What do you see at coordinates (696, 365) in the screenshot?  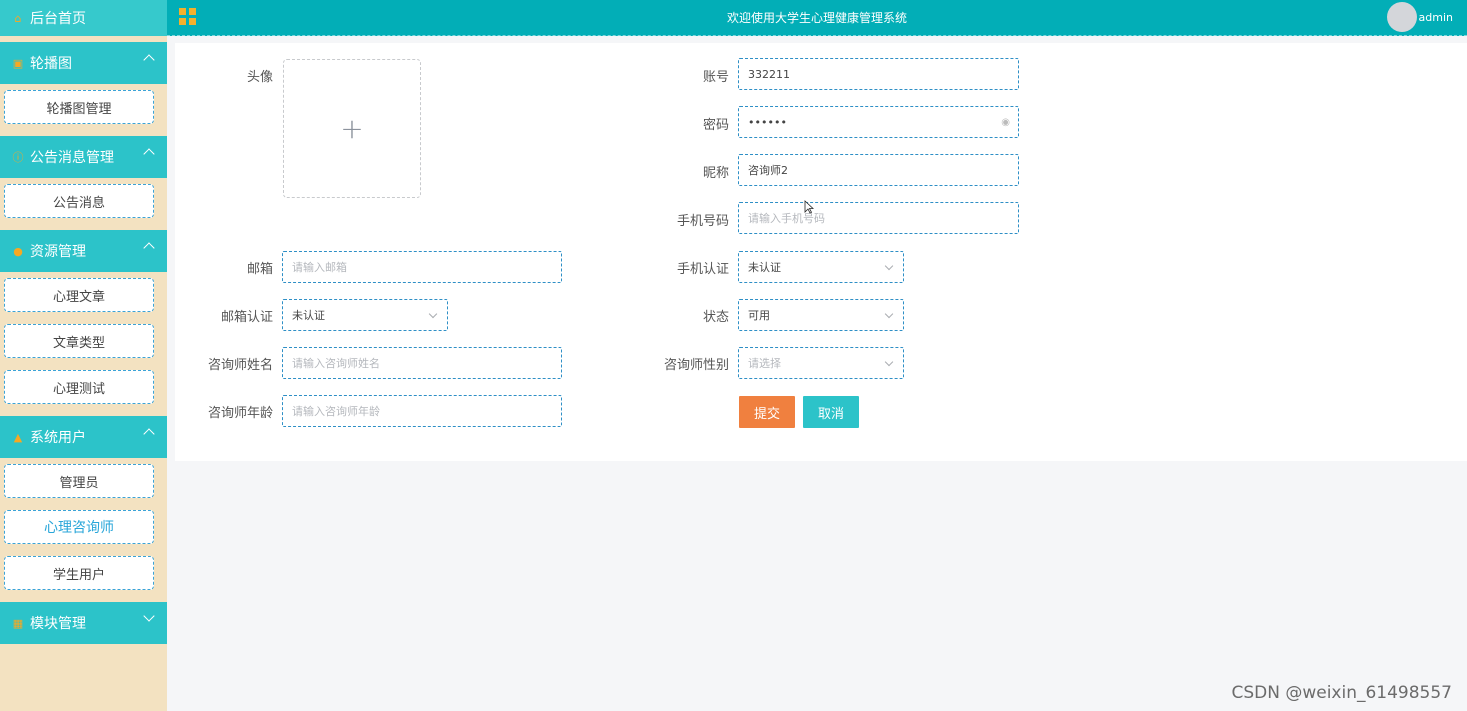 I see `gender-label: 咨询师性别` at bounding box center [696, 365].